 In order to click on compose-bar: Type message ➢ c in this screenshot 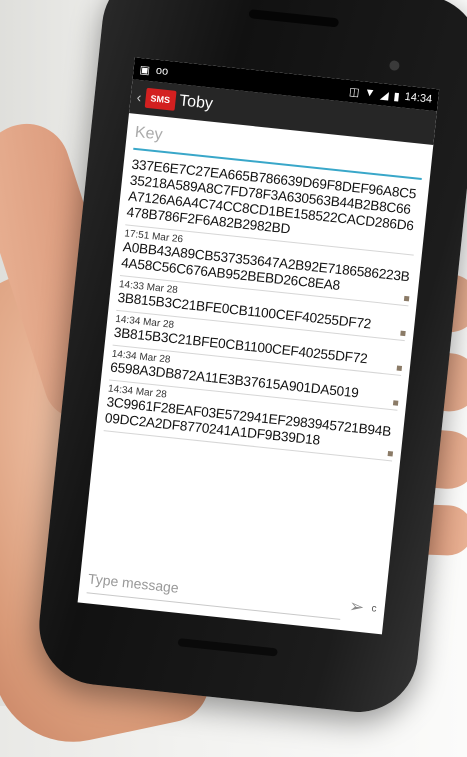, I will do `click(233, 594)`.